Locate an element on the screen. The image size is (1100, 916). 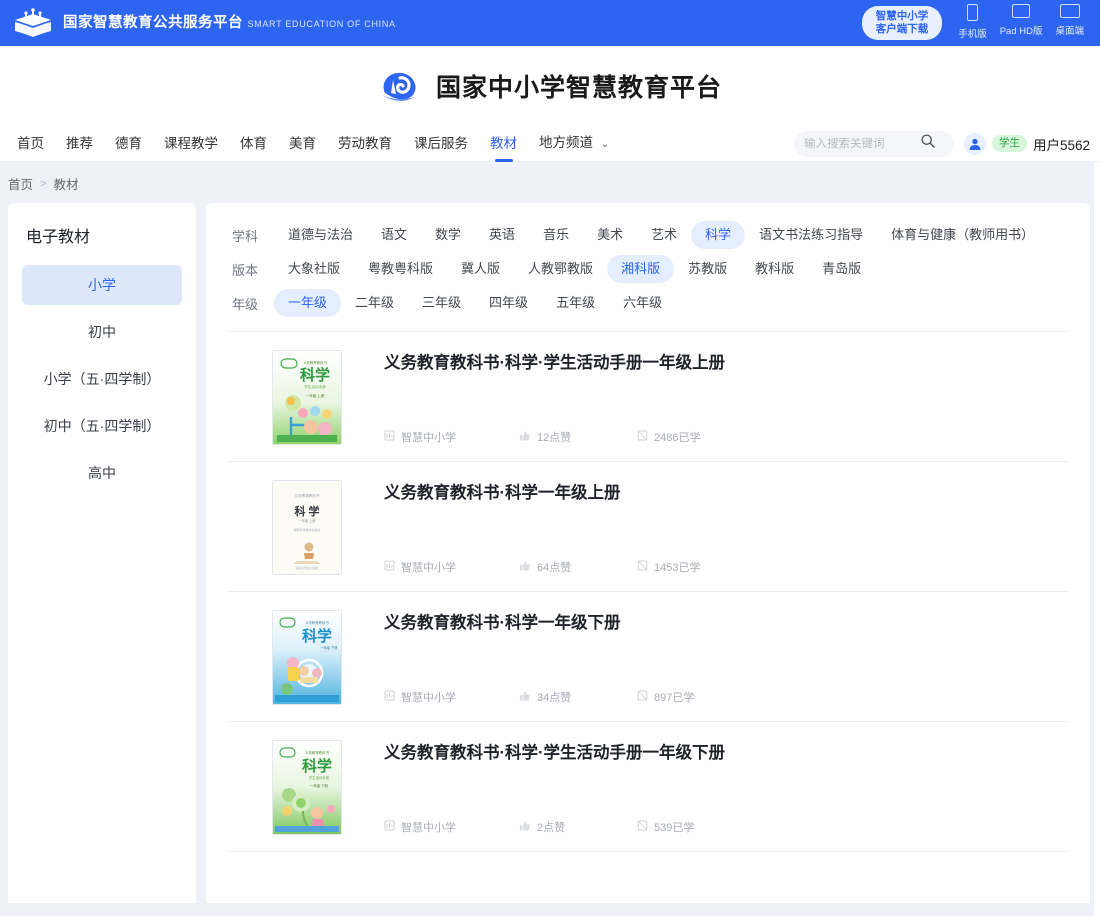
svg-text: 义务教育教科书 is located at coordinates (317, 622).